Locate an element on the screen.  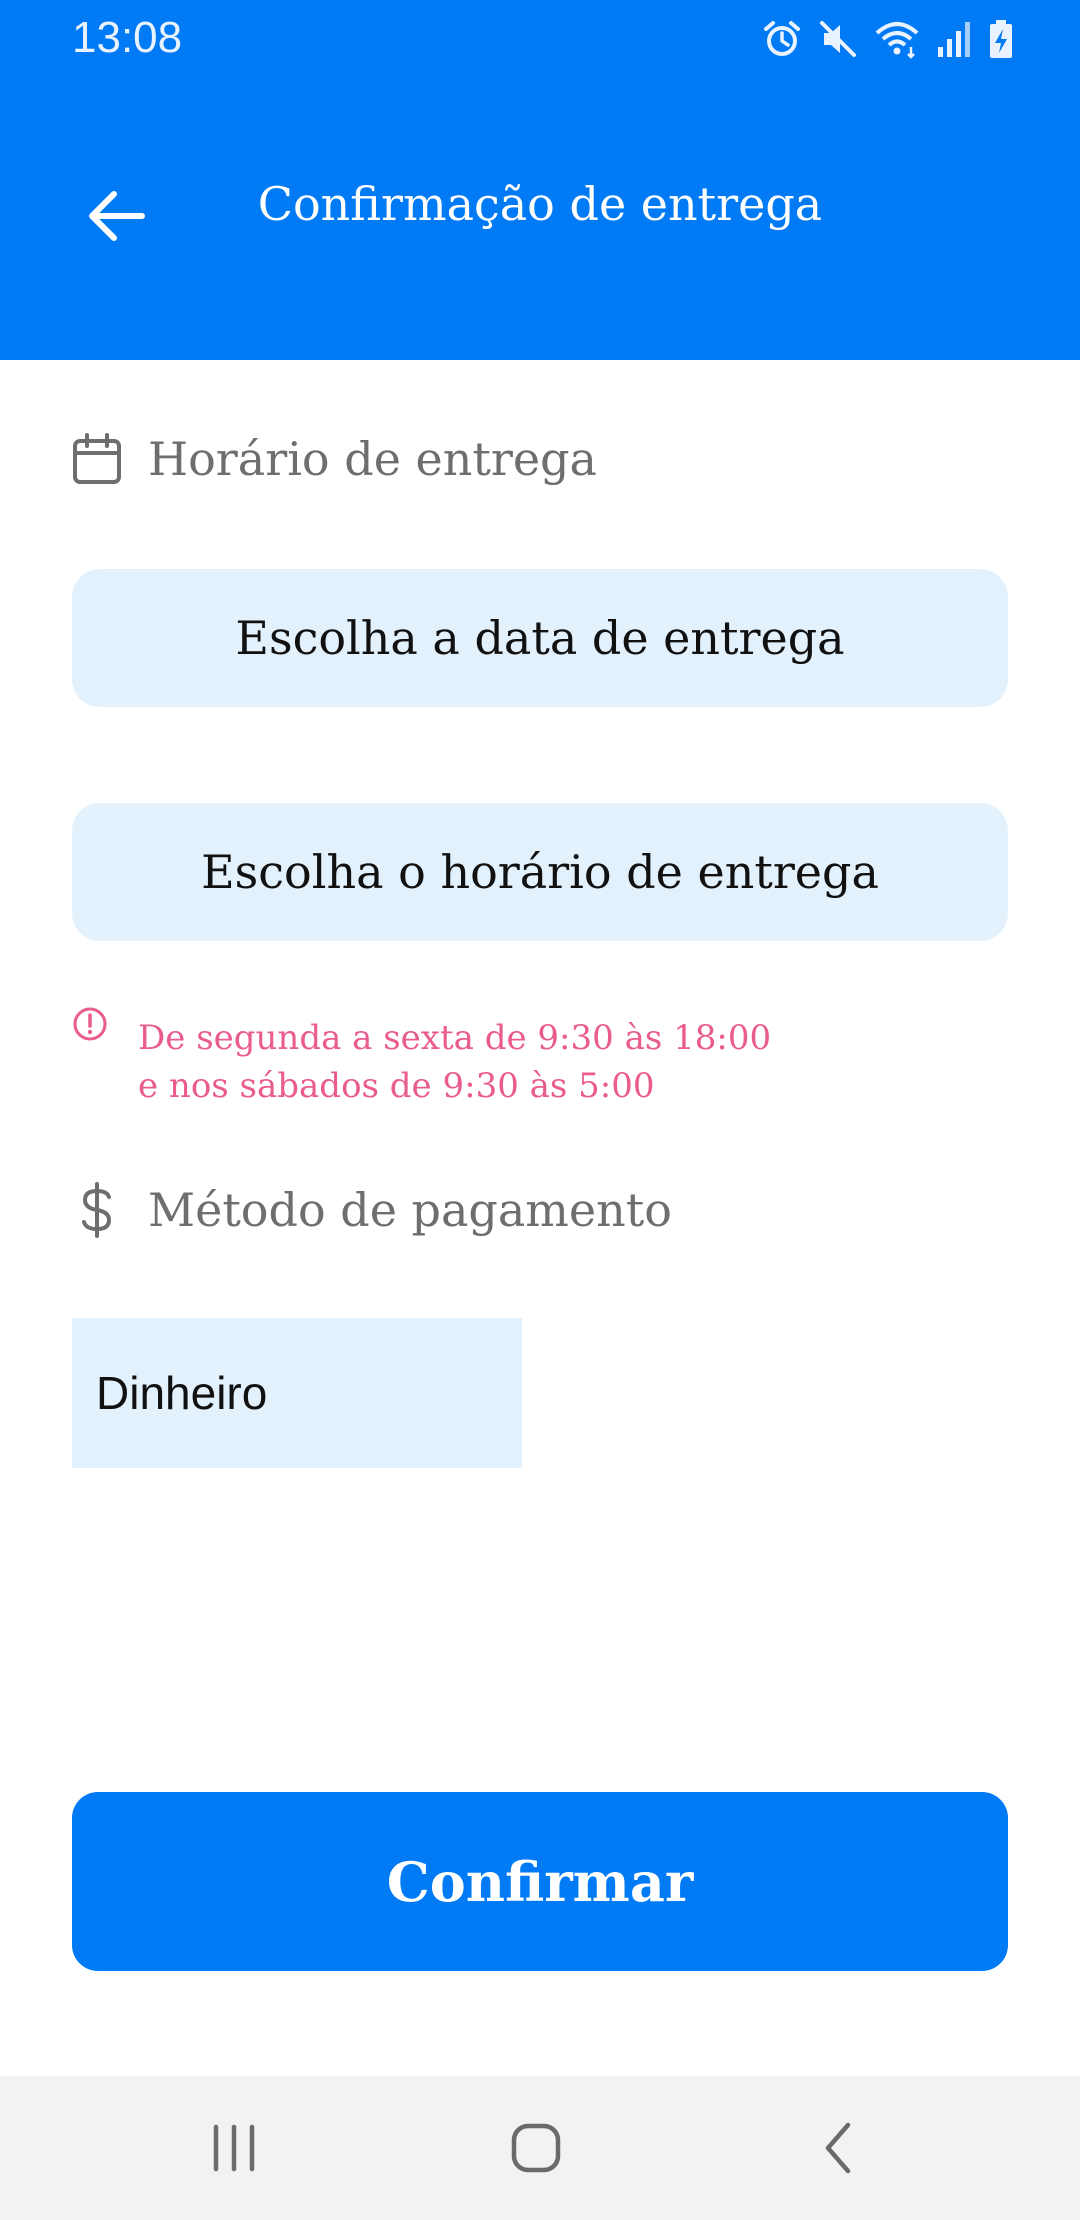
home-button is located at coordinates (536, 2148).